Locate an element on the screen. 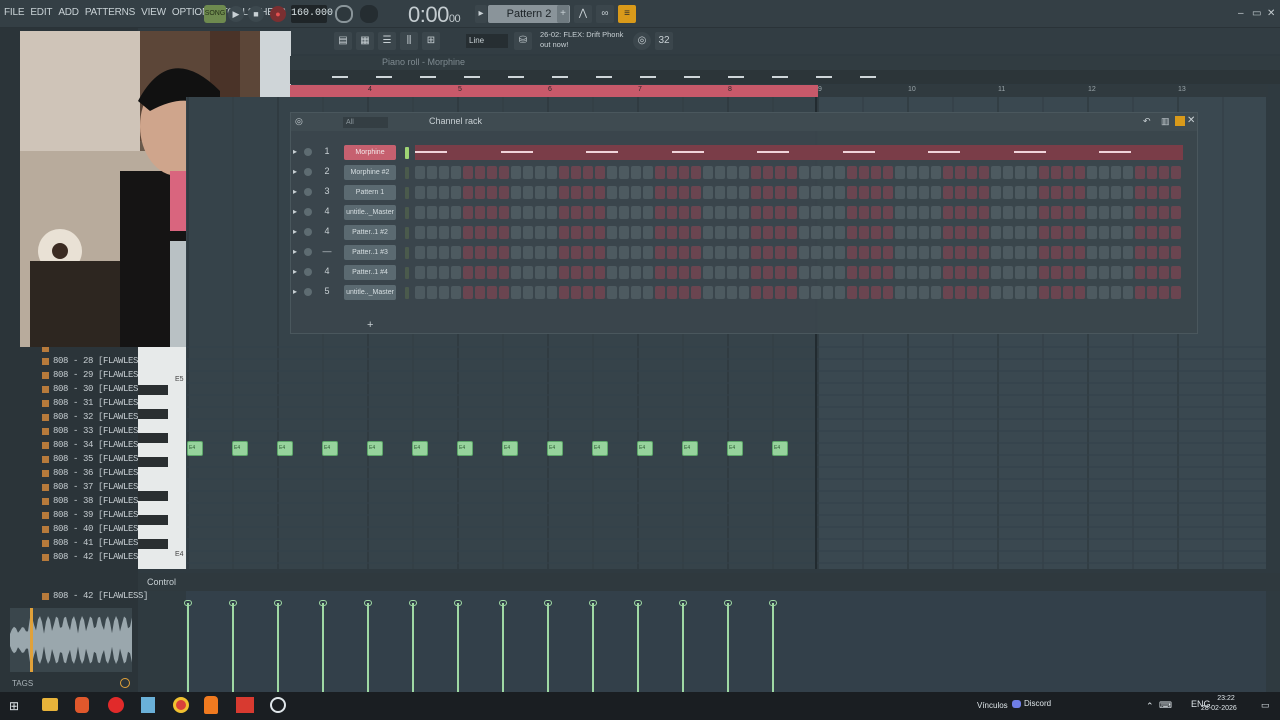  pattern-prev-icon: ▸ is located at coordinates (481, 14).